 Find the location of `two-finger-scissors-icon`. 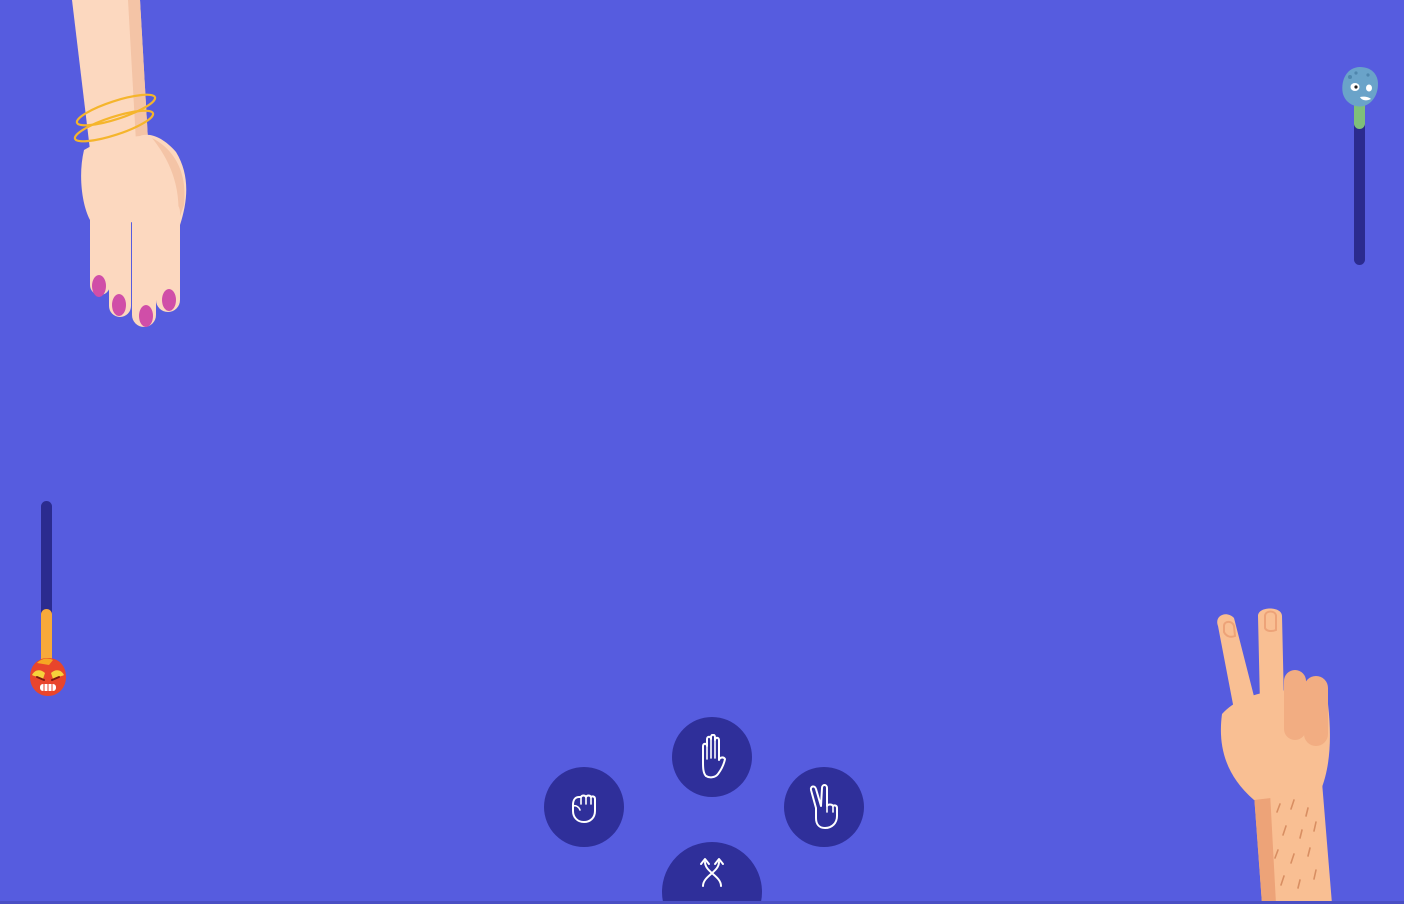

two-finger-scissors-icon is located at coordinates (823, 806).